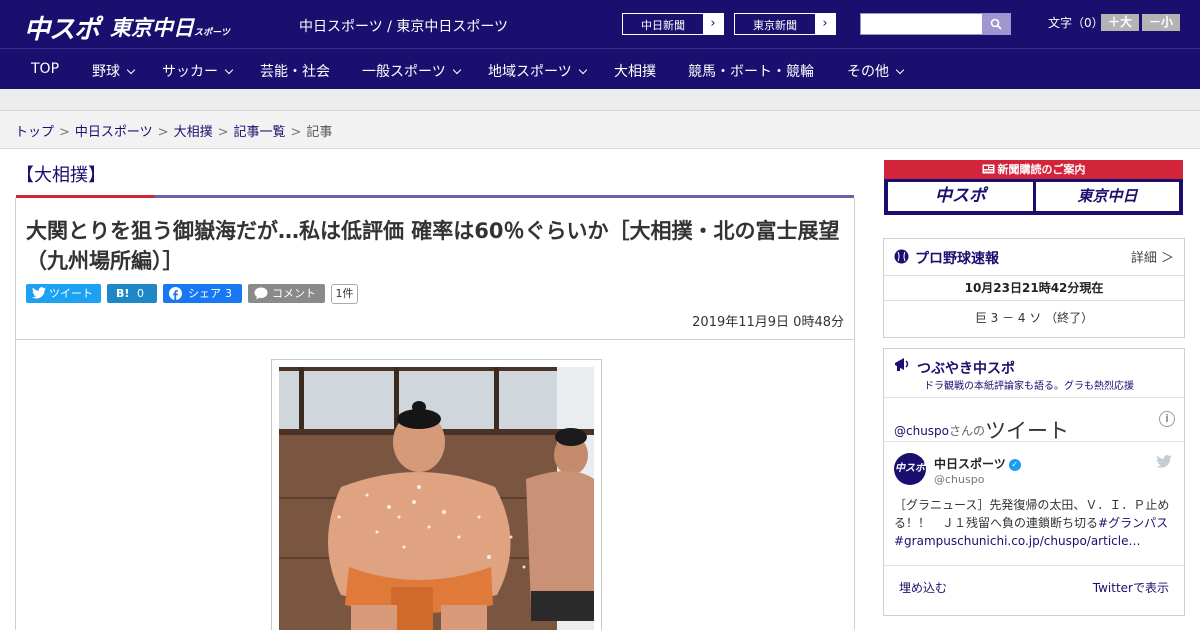  Describe the element at coordinates (261, 293) in the screenshot. I see `comment-bubble-icon` at that location.